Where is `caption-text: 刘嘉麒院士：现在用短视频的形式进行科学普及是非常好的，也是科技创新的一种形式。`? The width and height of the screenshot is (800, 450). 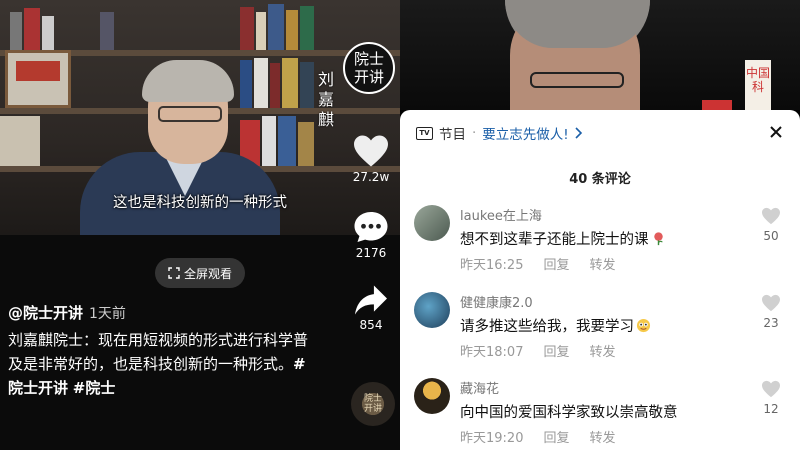 caption-text: 刘嘉麒院士：现在用短视频的形式进行科学普及是非常好的，也是科技创新的一种形式。 is located at coordinates (158, 352).